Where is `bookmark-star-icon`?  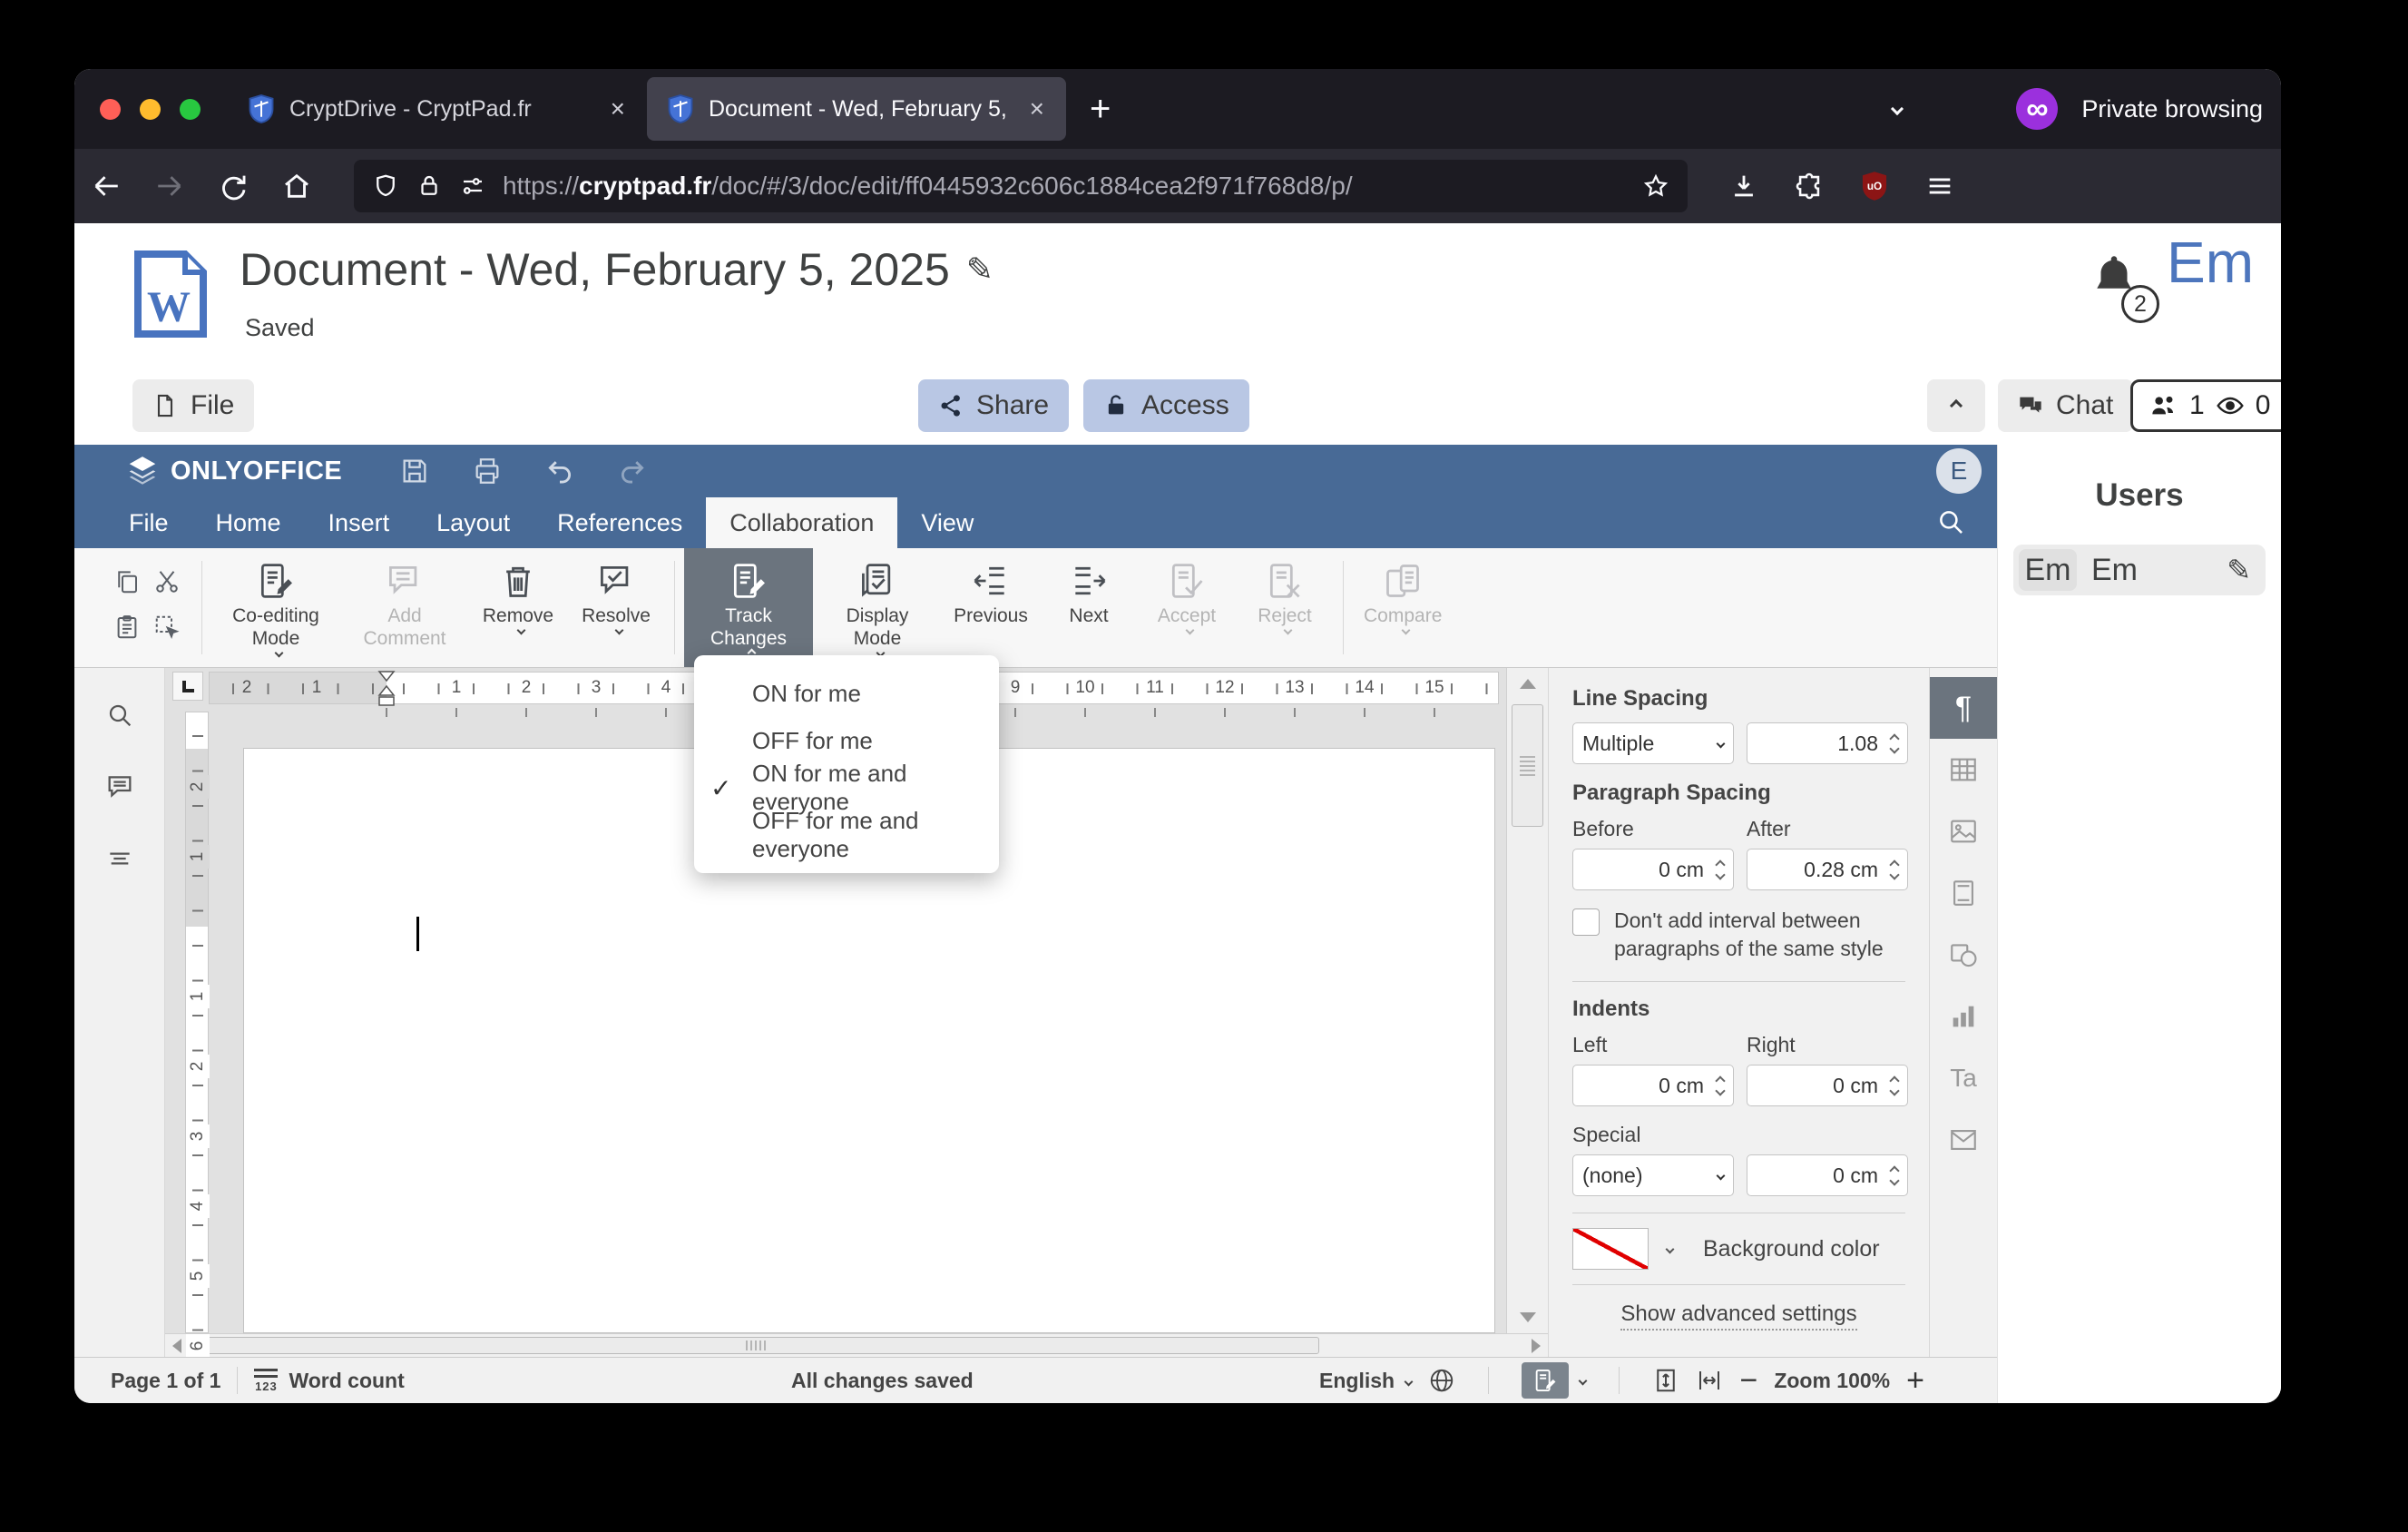
bookmark-star-icon is located at coordinates (1656, 186).